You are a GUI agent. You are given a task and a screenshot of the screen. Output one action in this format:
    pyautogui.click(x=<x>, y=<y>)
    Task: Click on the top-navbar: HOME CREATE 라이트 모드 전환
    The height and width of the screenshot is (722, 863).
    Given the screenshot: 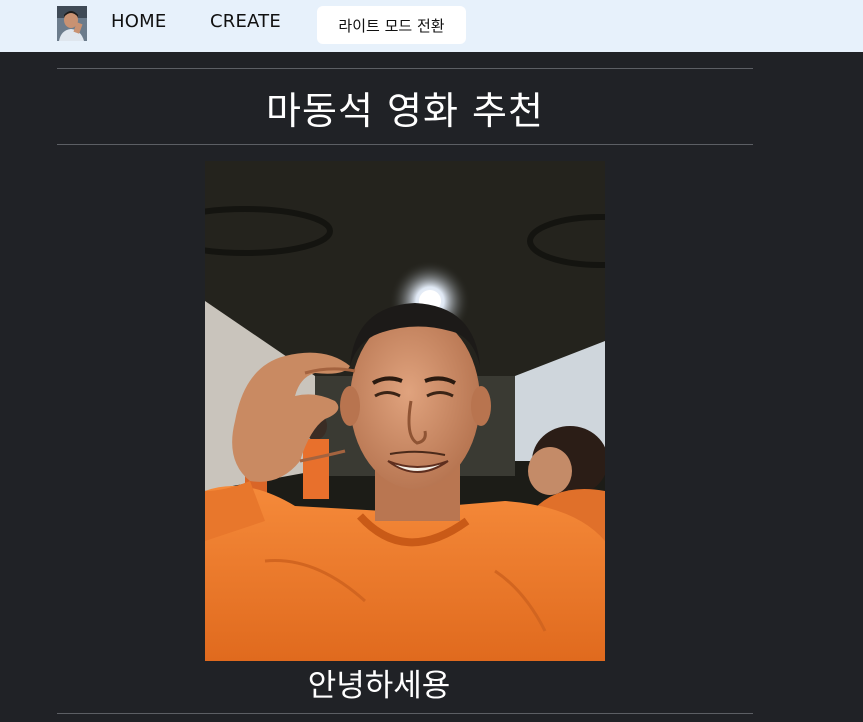 What is the action you would take?
    pyautogui.click(x=431, y=26)
    